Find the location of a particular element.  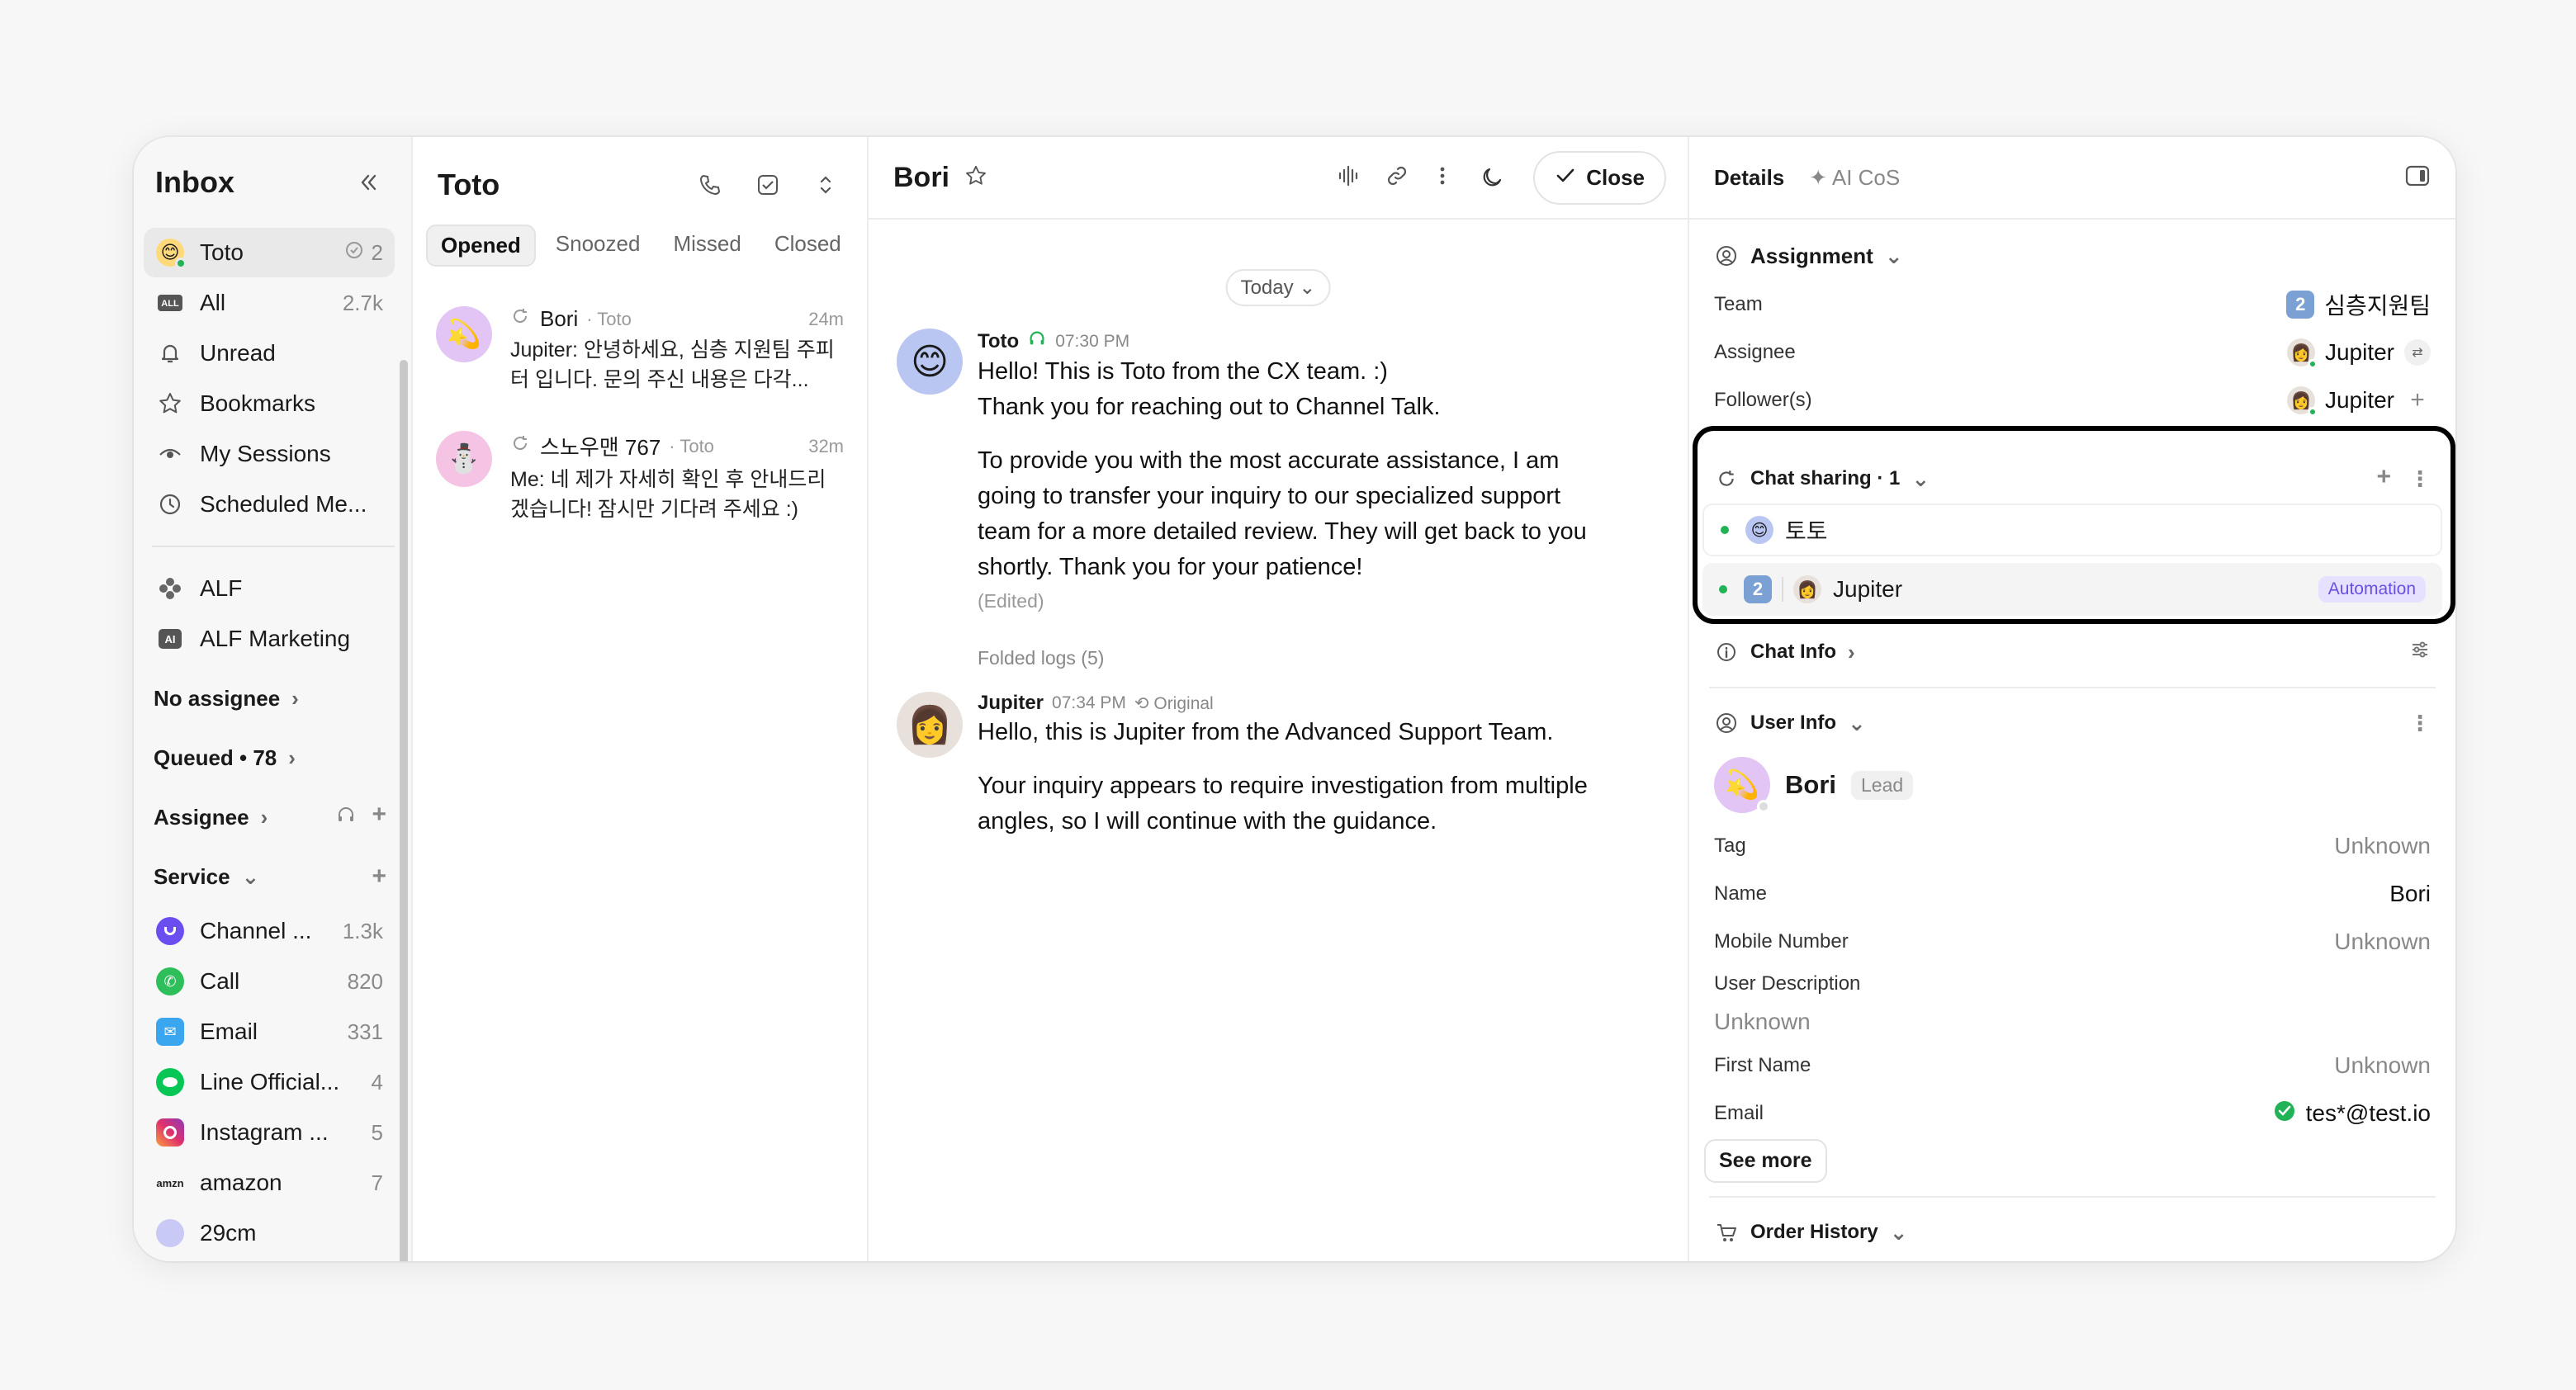

sidebar-item-unread: Unread is located at coordinates (269, 353).